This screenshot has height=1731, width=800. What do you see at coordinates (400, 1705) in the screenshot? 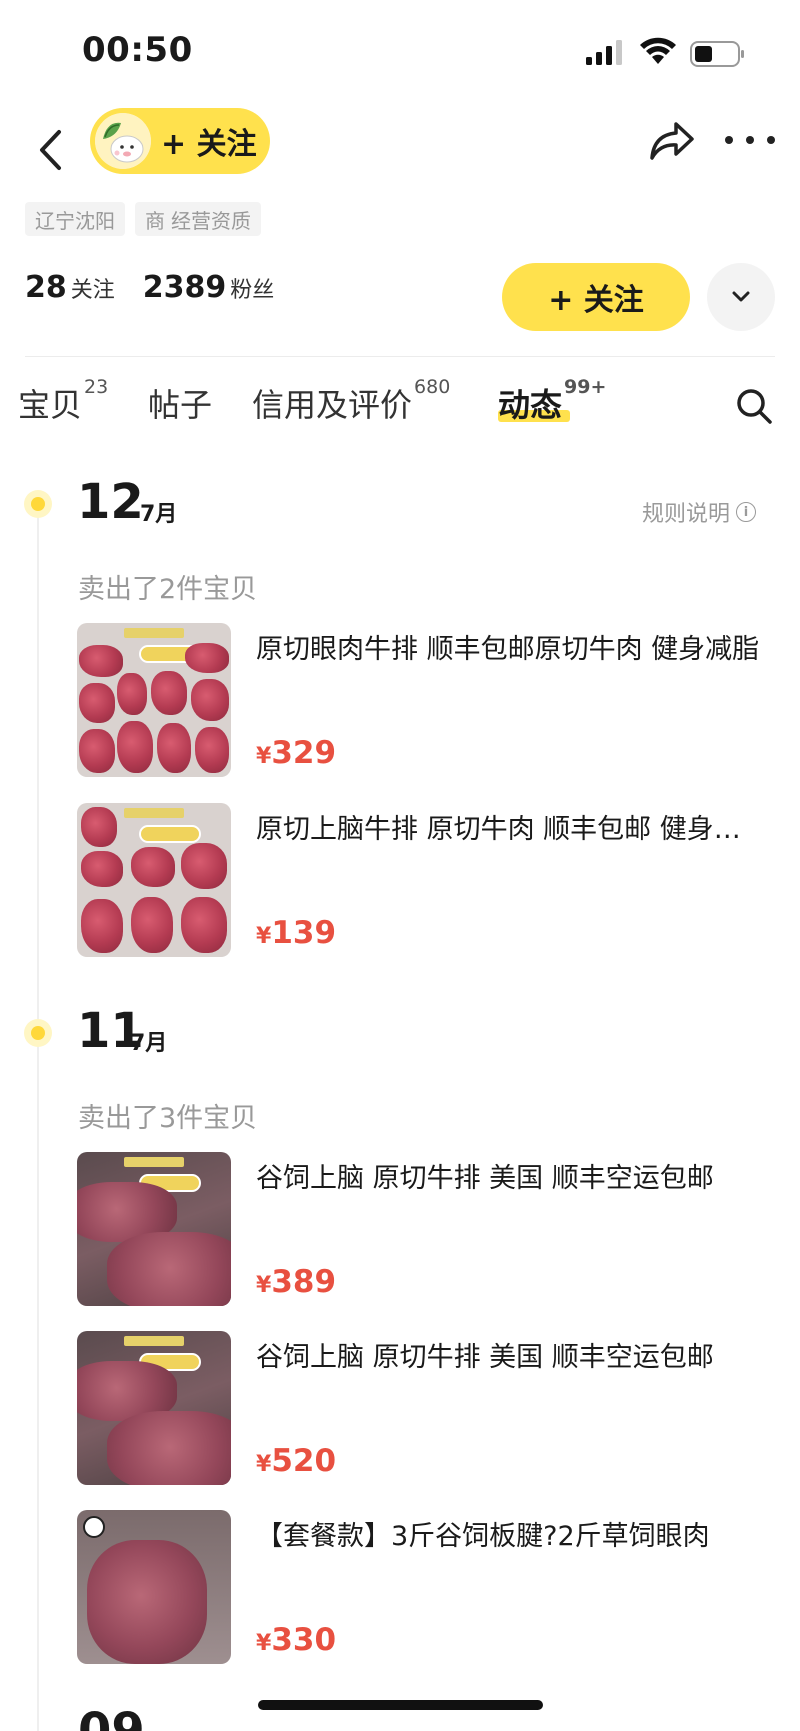
I see `home-indicator` at bounding box center [400, 1705].